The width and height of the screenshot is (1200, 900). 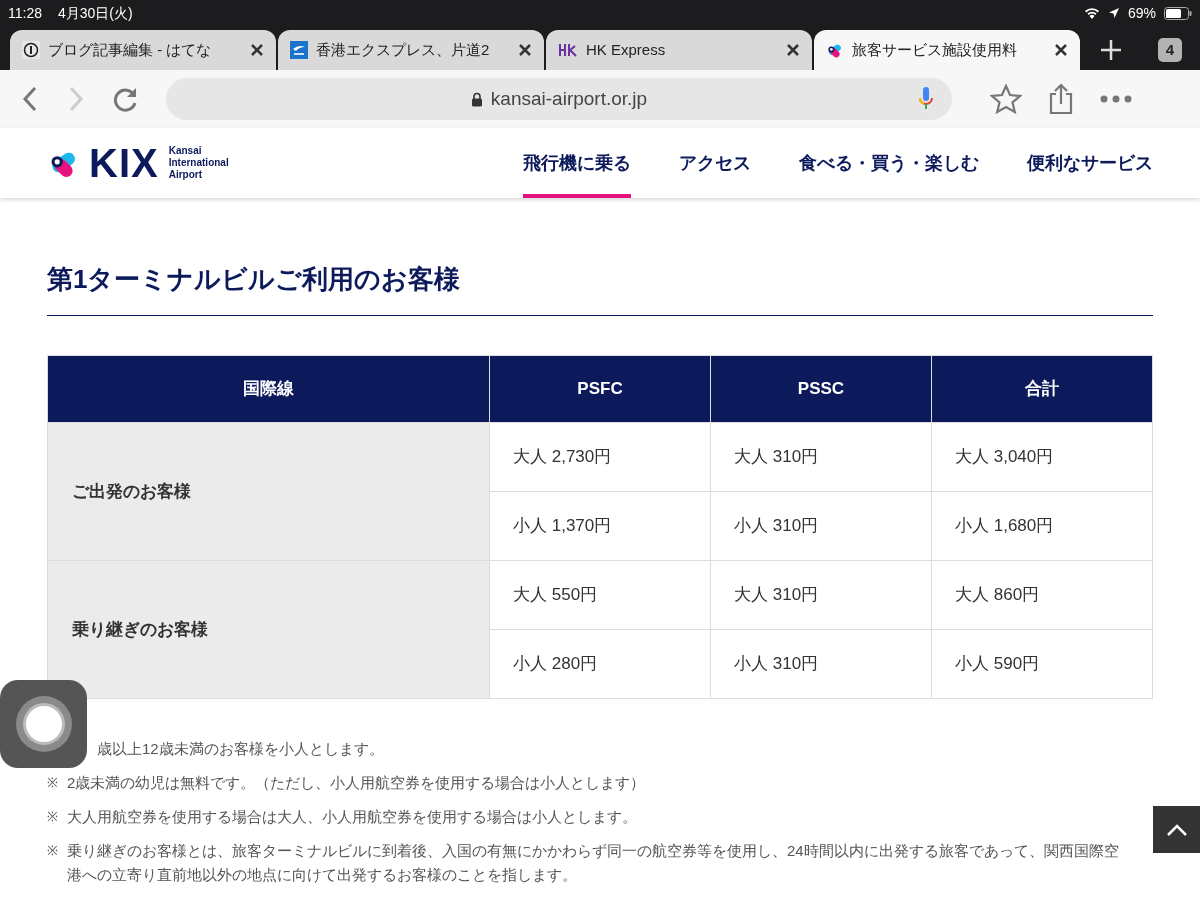 I want to click on bookmark-star-icon, so click(x=1006, y=99).